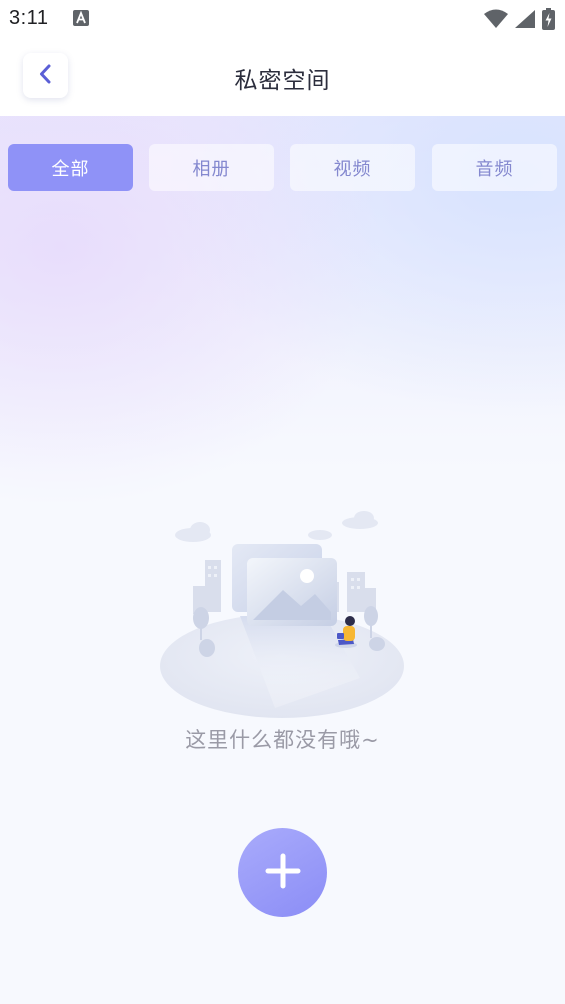  What do you see at coordinates (70, 167) in the screenshot?
I see `tab-all: 全部` at bounding box center [70, 167].